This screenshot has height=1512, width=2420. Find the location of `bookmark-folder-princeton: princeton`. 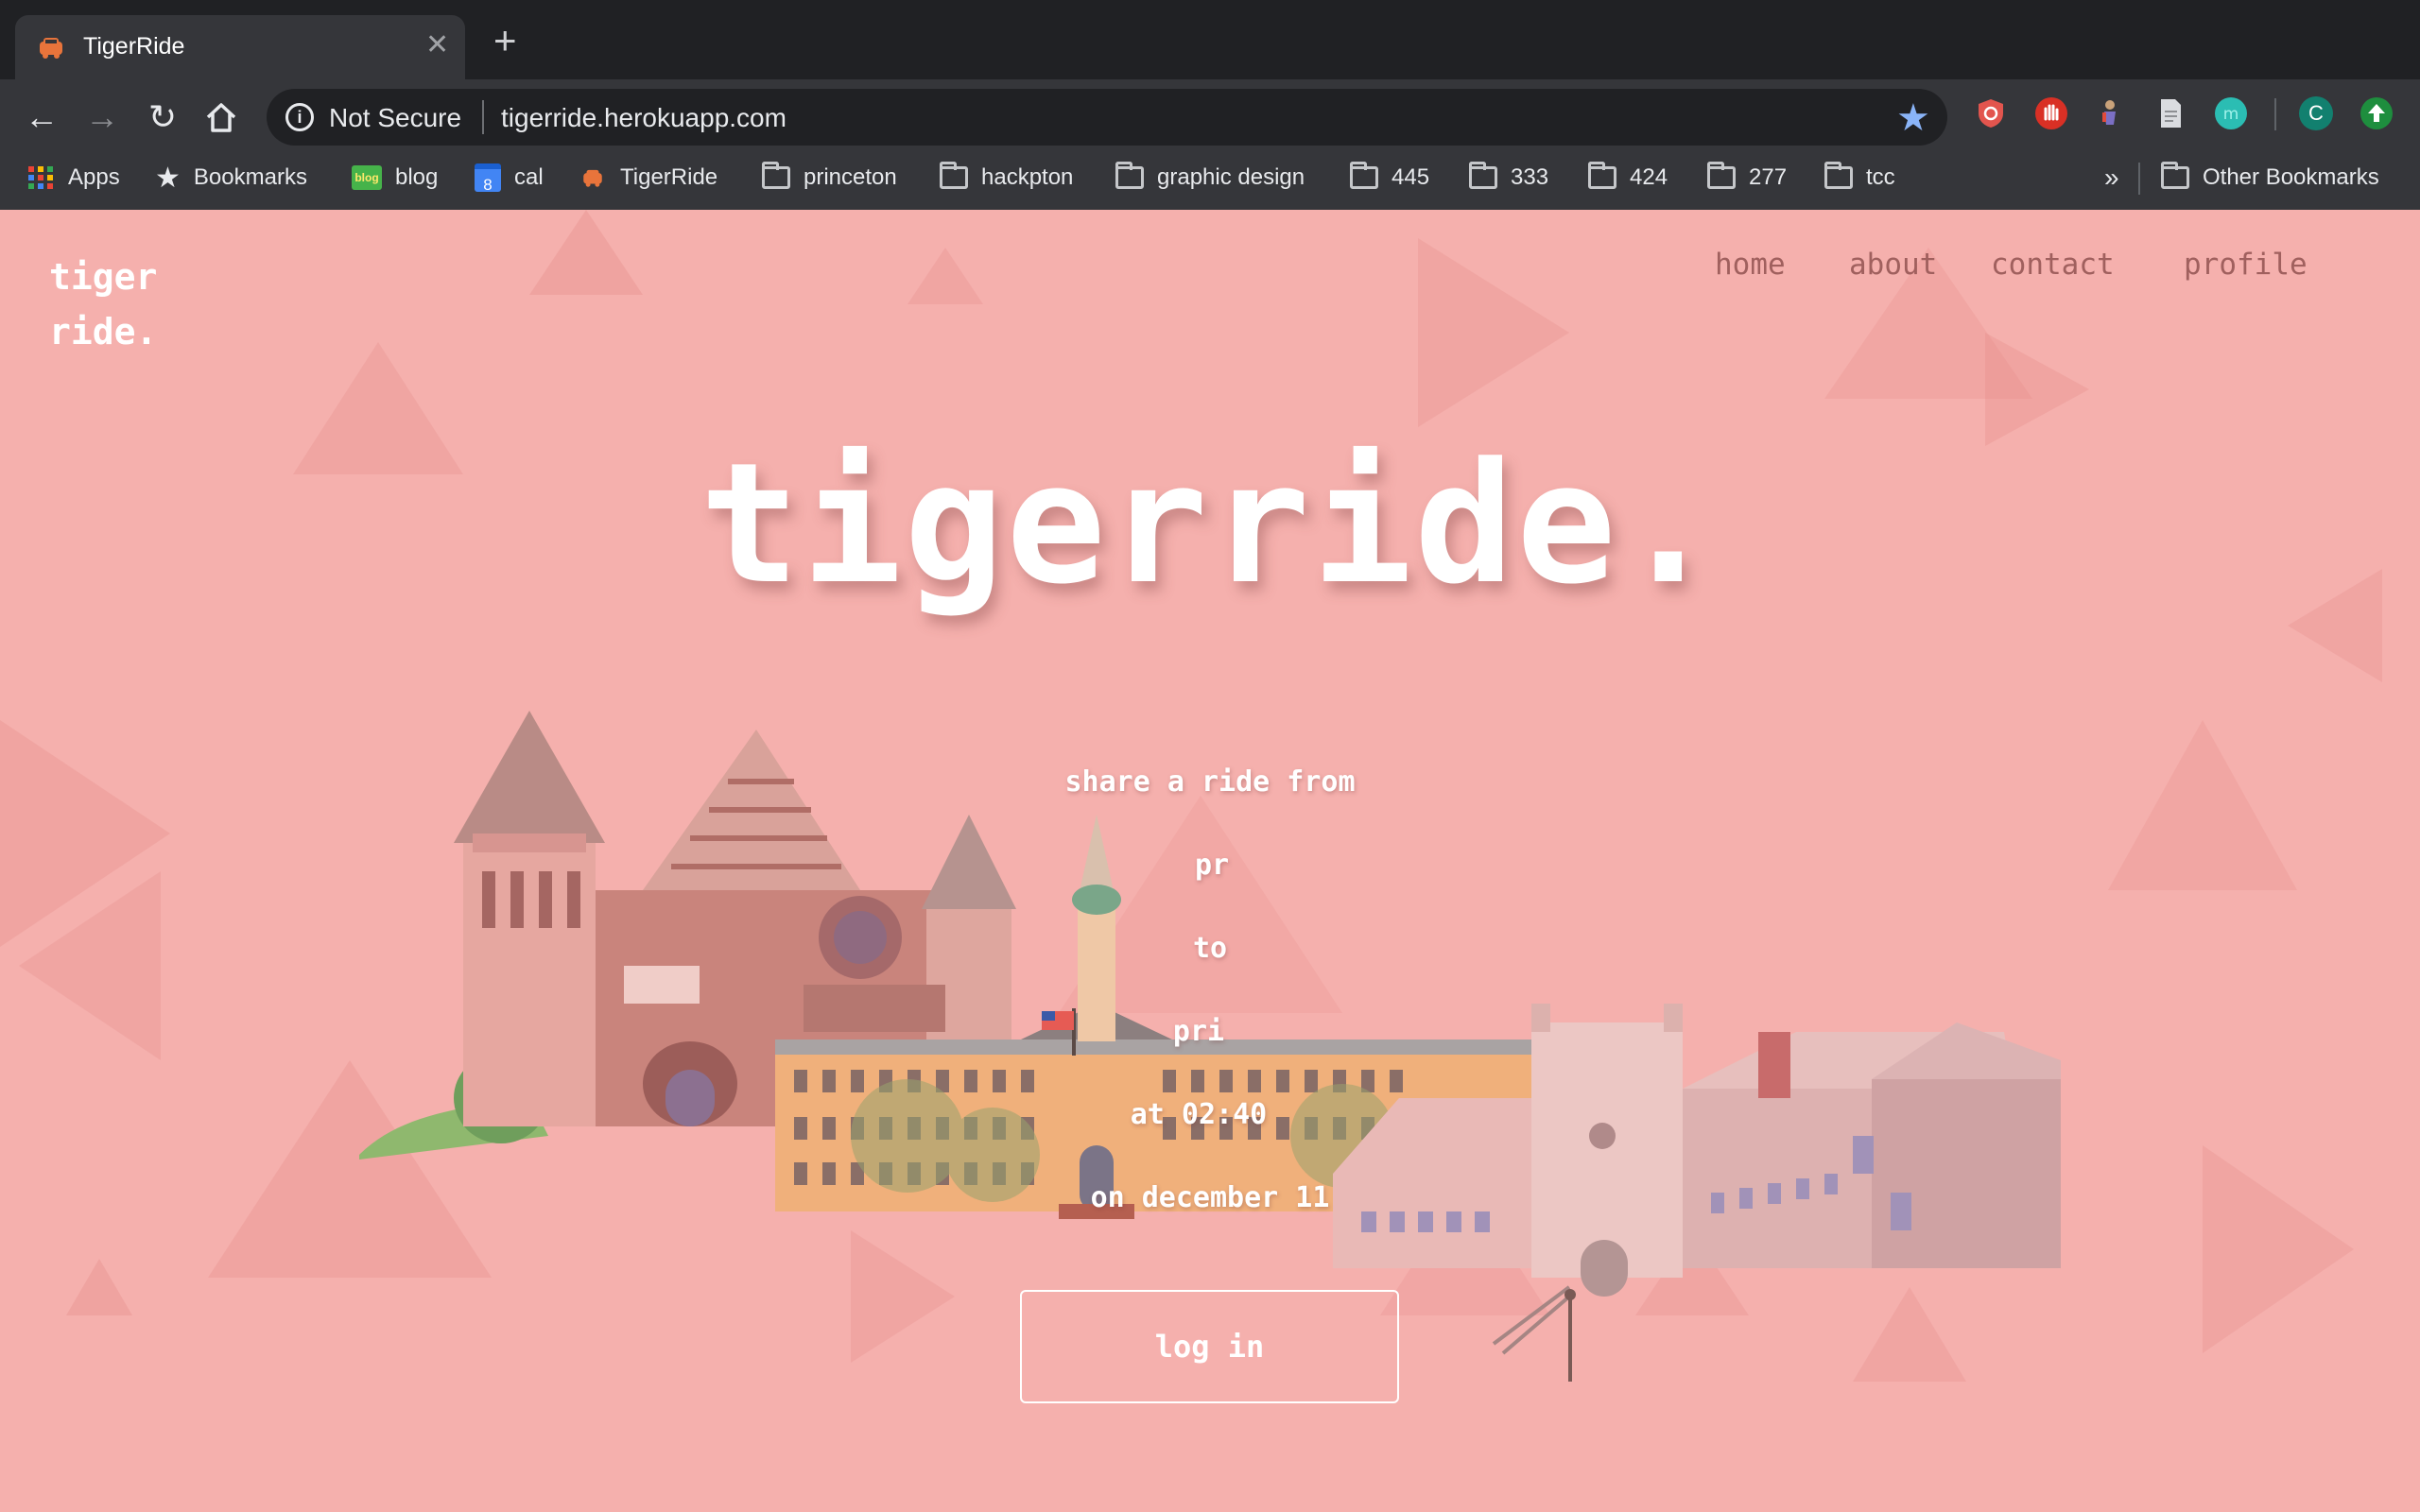

bookmark-folder-princeton: princeton is located at coordinates (829, 178).